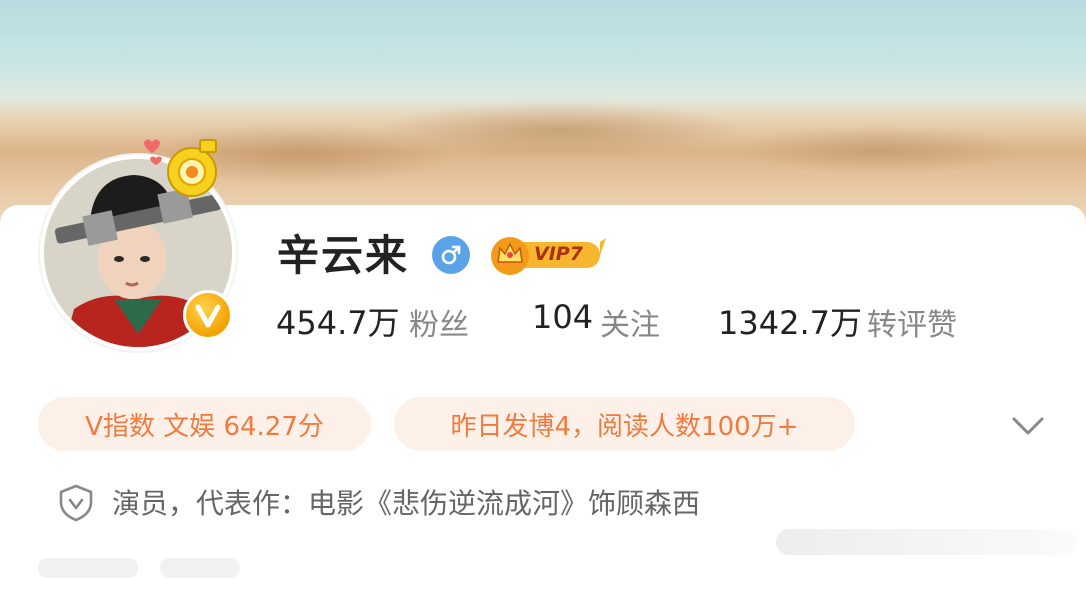 This screenshot has width=1086, height=605. What do you see at coordinates (1028, 425) in the screenshot?
I see `chevron-down-icon` at bounding box center [1028, 425].